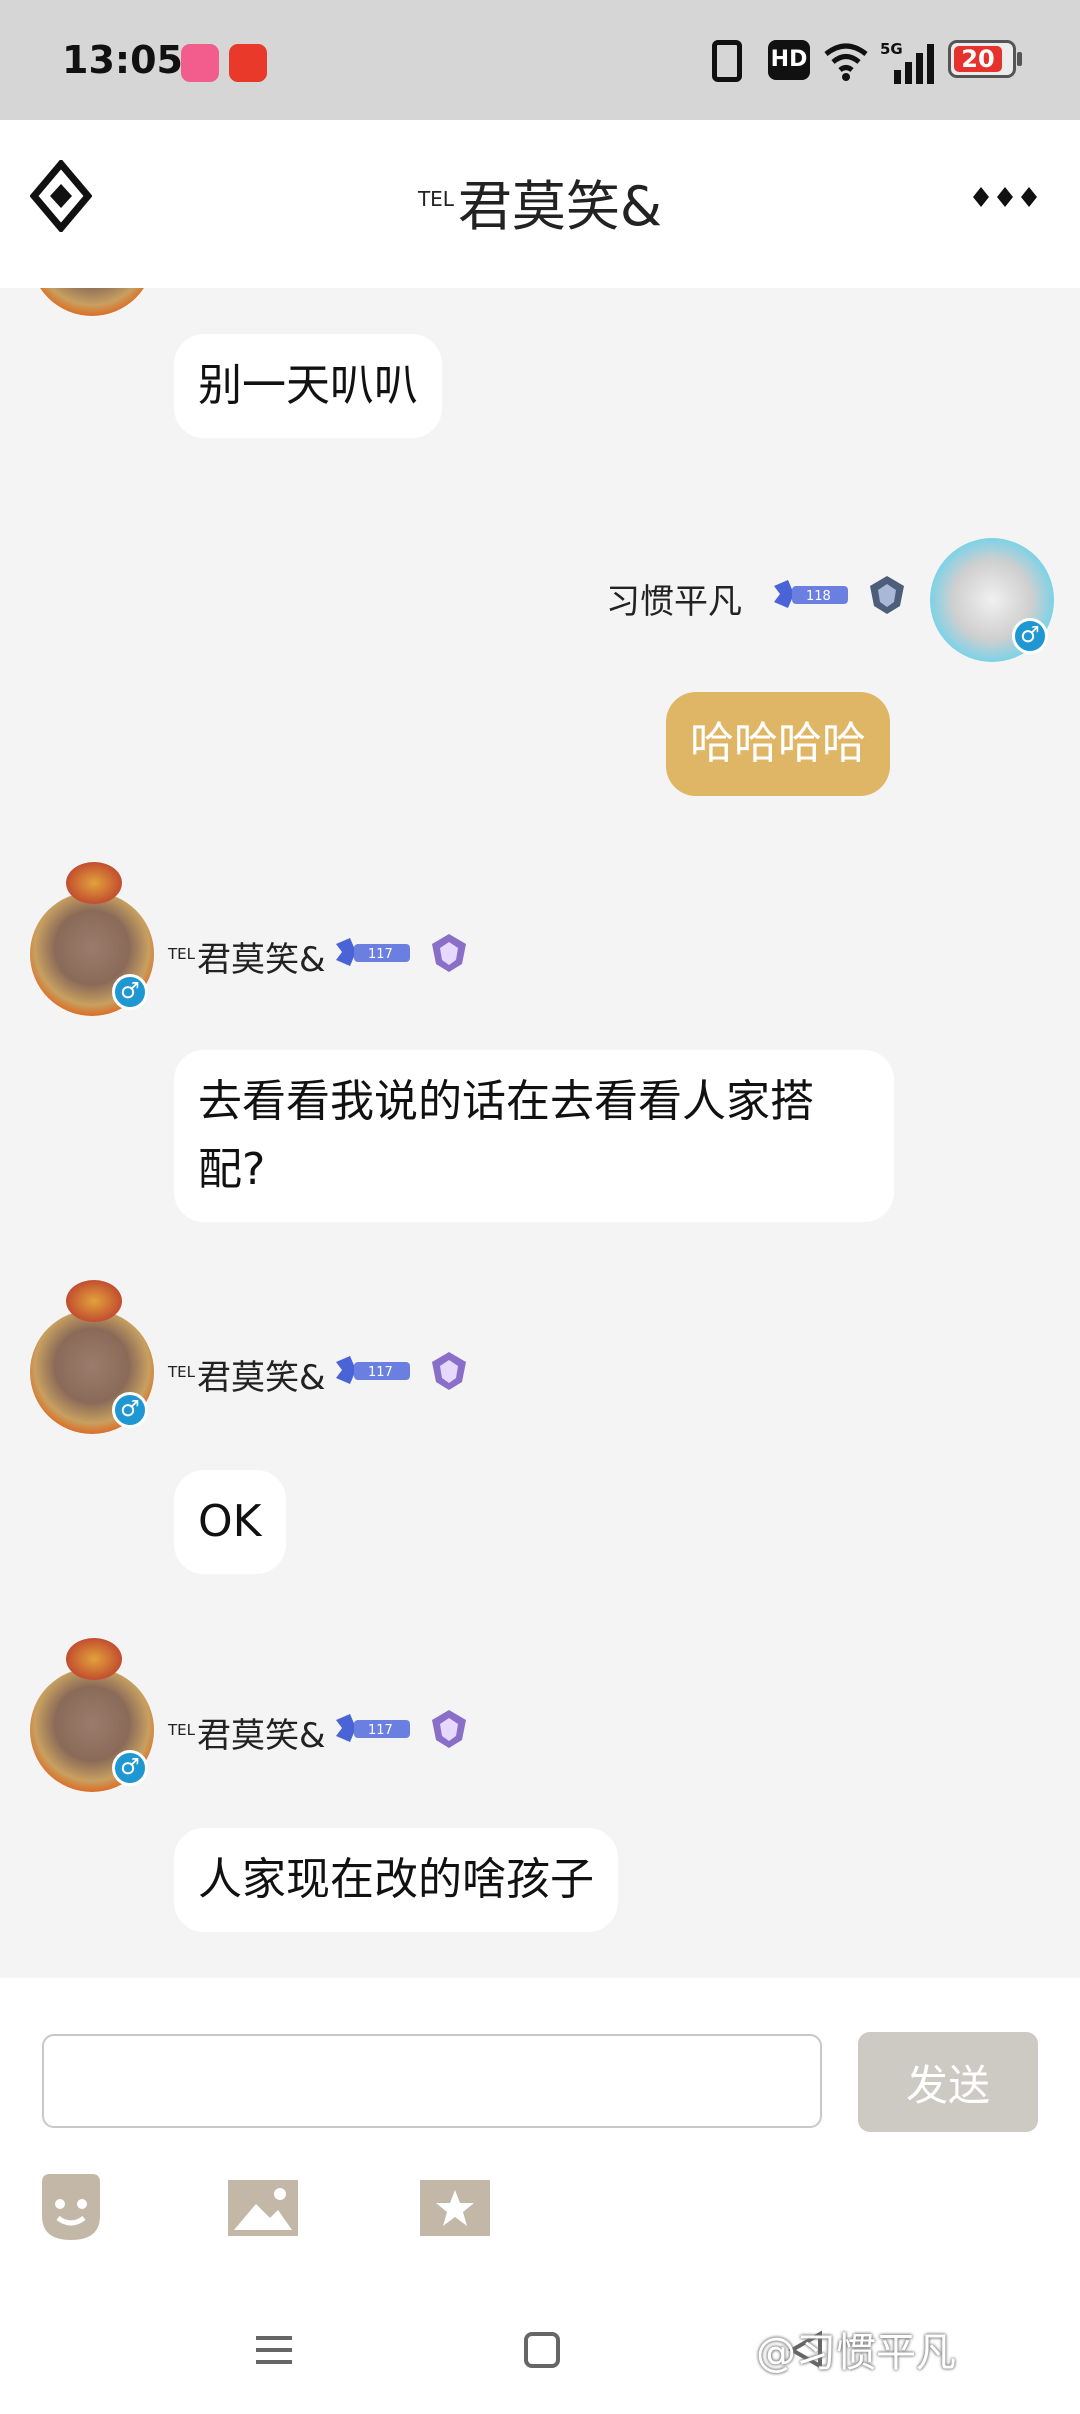 This screenshot has width=1080, height=2414. What do you see at coordinates (907, 62) in the screenshot?
I see `signal-icon: 5G` at bounding box center [907, 62].